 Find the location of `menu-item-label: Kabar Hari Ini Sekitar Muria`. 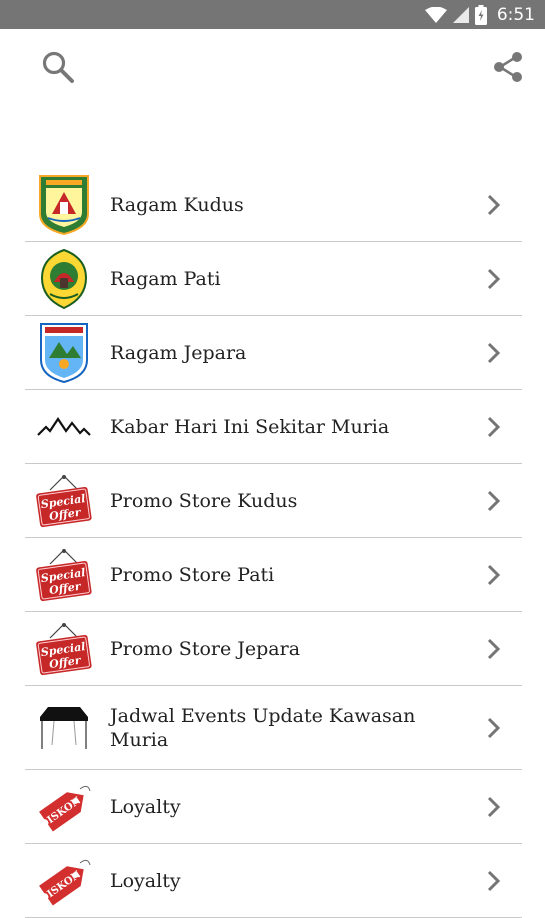

menu-item-label: Kabar Hari Ini Sekitar Muria is located at coordinates (250, 426).